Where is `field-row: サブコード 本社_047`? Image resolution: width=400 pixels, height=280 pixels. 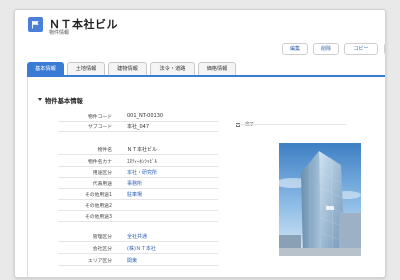
field-row: サブコード 本社_047 is located at coordinates (128, 127).